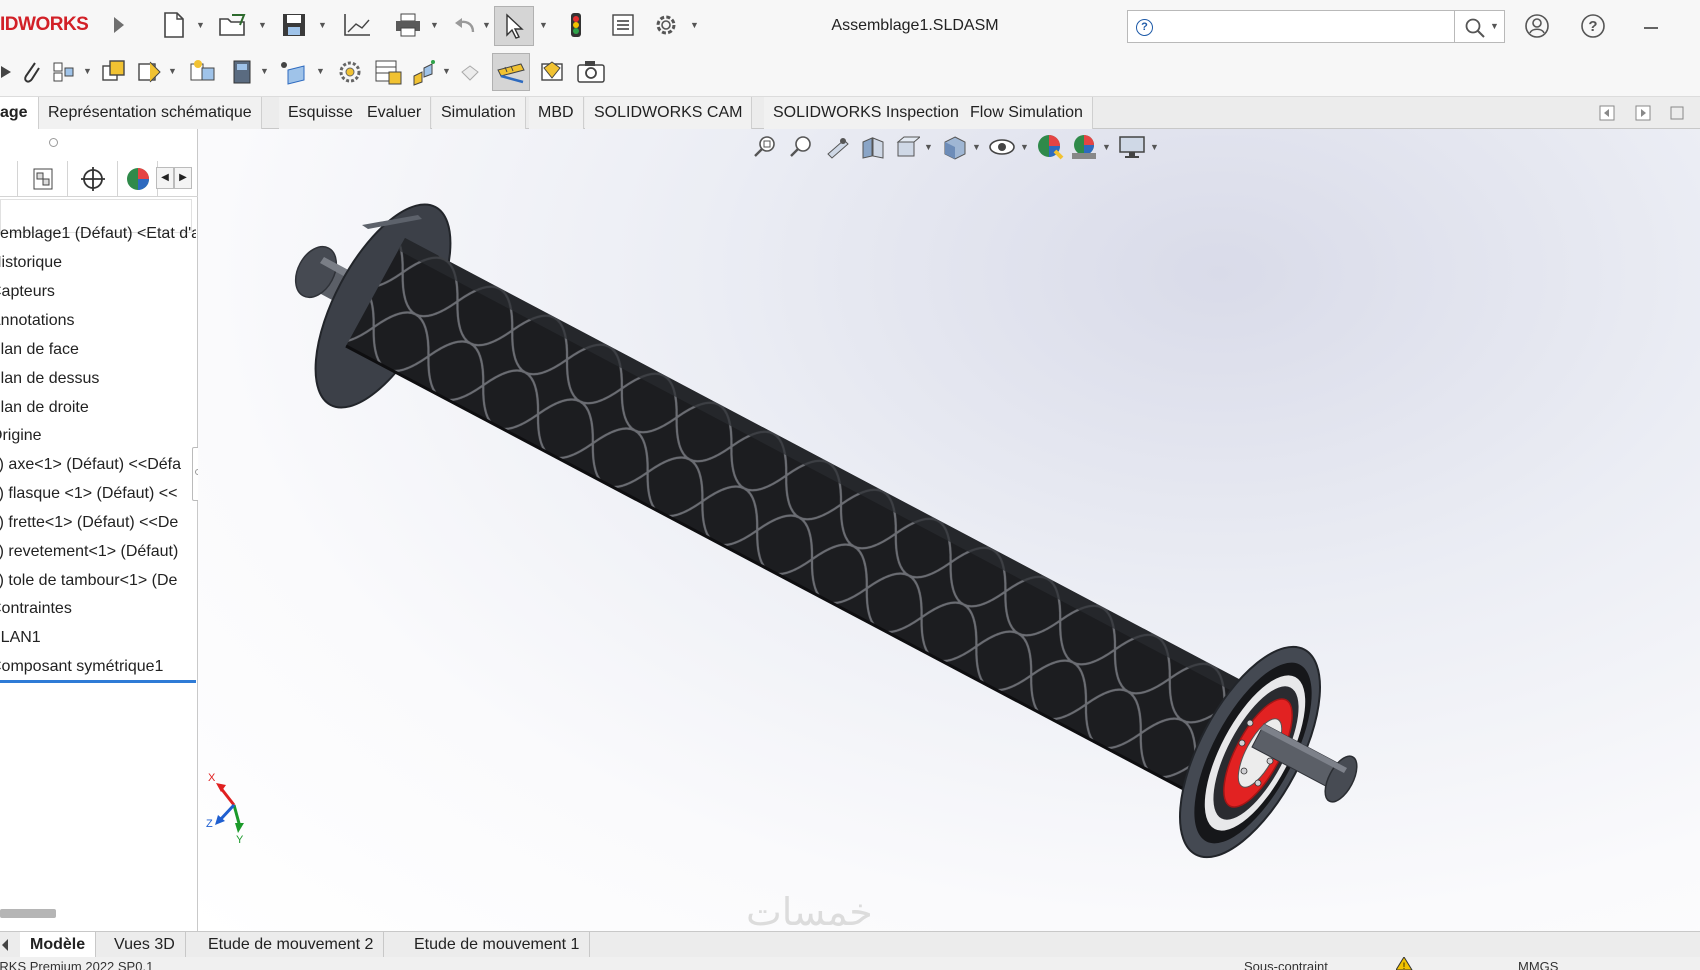 Image resolution: width=1700 pixels, height=970 pixels. What do you see at coordinates (511, 72) in the screenshot?
I see `update-speedpak-icon` at bounding box center [511, 72].